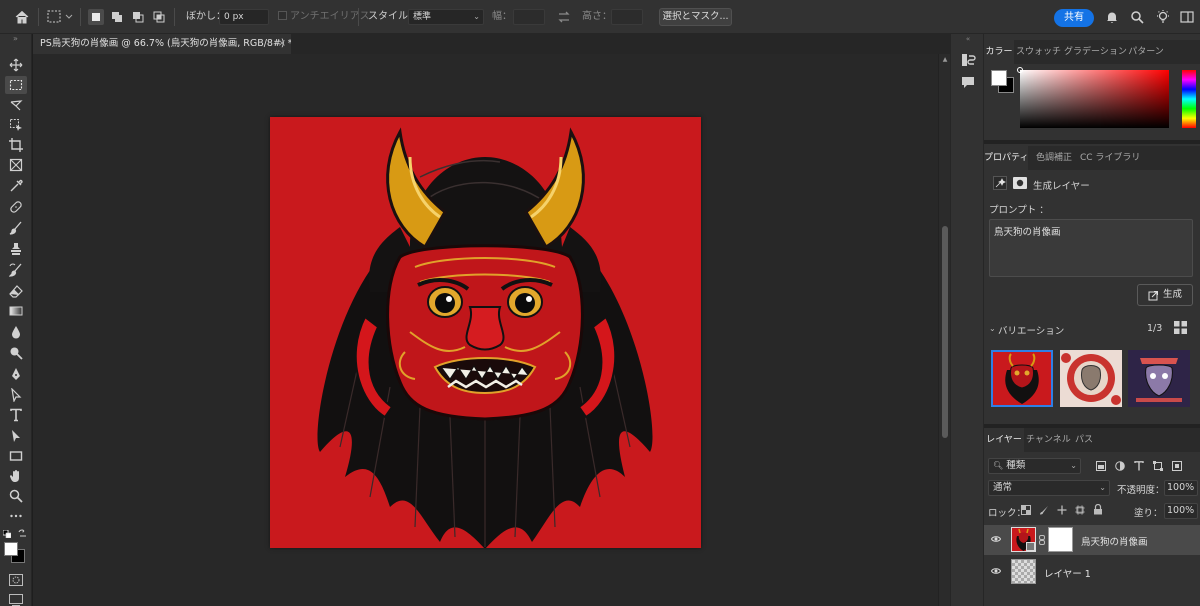 This screenshot has height=606, width=1200. Describe the element at coordinates (16, 165) in the screenshot. I see `frame-tool-icon` at that location.